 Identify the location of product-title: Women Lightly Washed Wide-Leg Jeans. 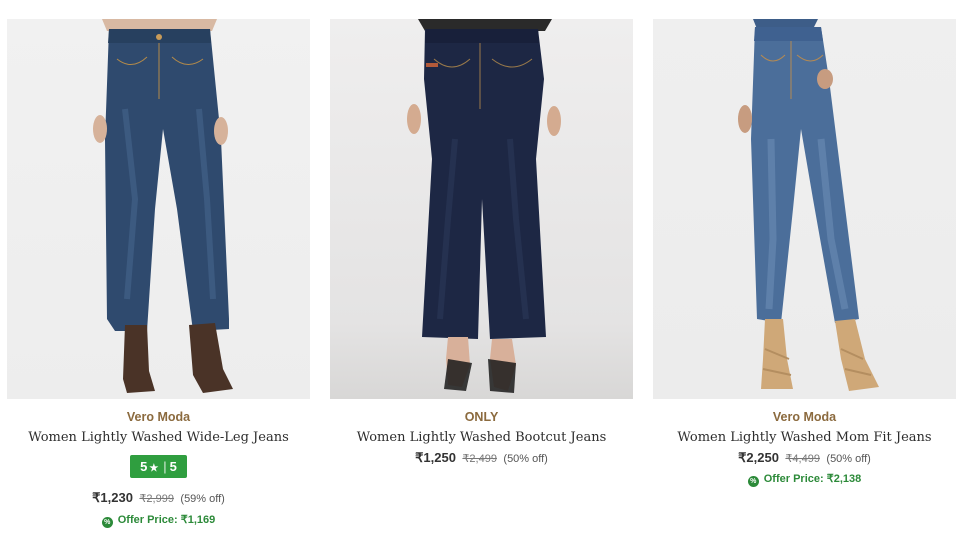
(158, 437).